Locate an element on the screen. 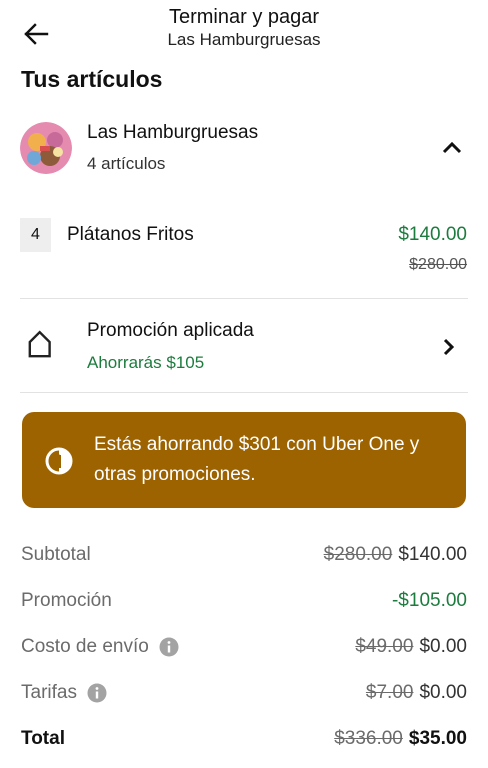 The width and height of the screenshot is (488, 768). item-name: Plátanos Fritos is located at coordinates (130, 234).